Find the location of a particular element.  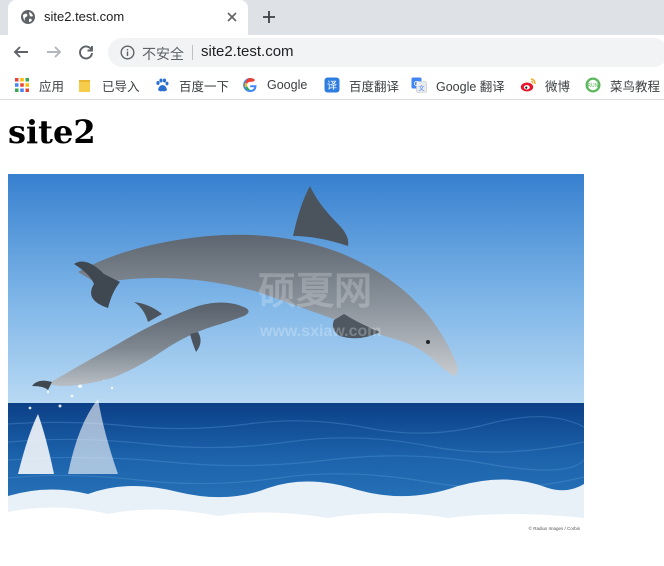

svg-text: 译 is located at coordinates (332, 86).